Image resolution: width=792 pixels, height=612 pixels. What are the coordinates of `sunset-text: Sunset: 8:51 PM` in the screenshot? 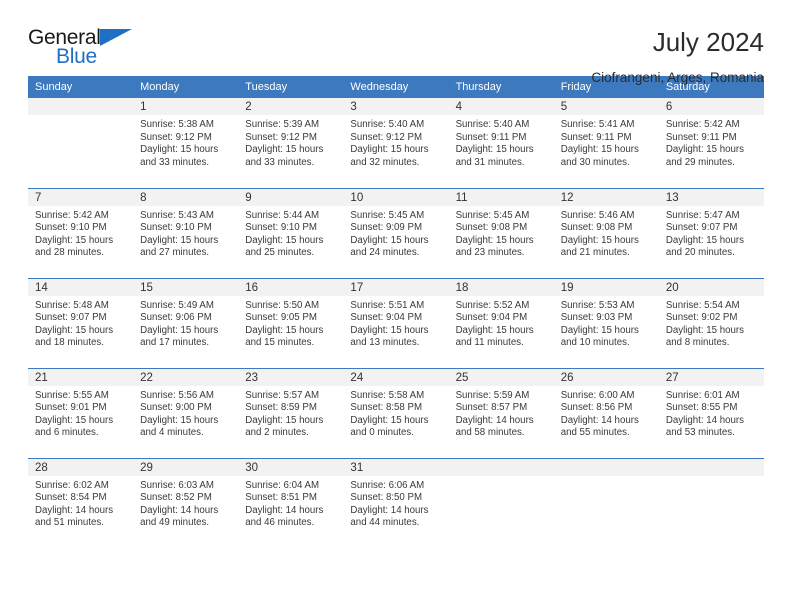 It's located at (281, 498).